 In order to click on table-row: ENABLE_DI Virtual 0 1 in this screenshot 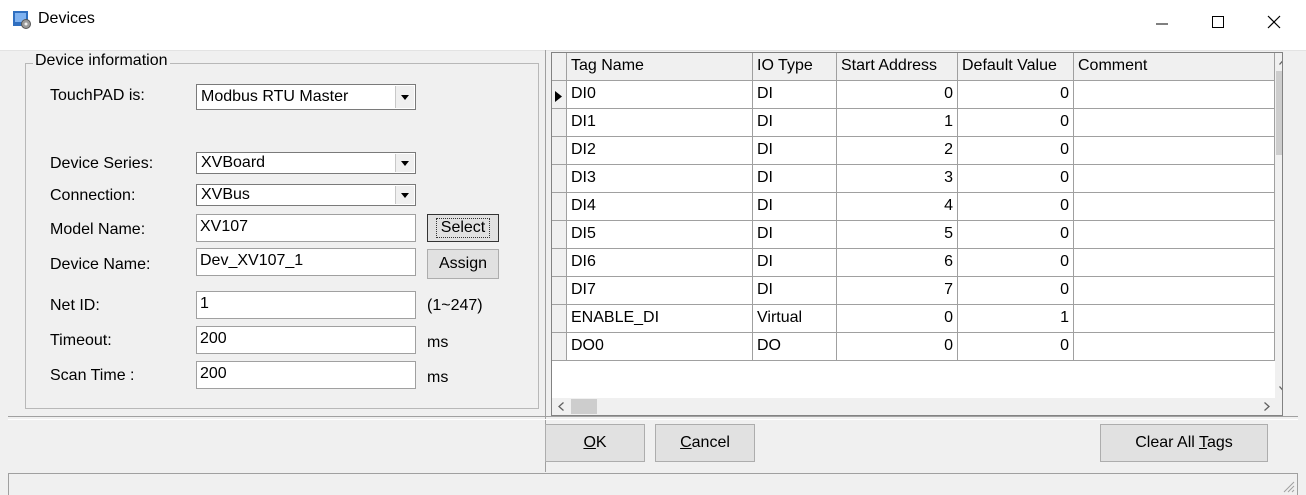, I will do `click(913, 319)`.